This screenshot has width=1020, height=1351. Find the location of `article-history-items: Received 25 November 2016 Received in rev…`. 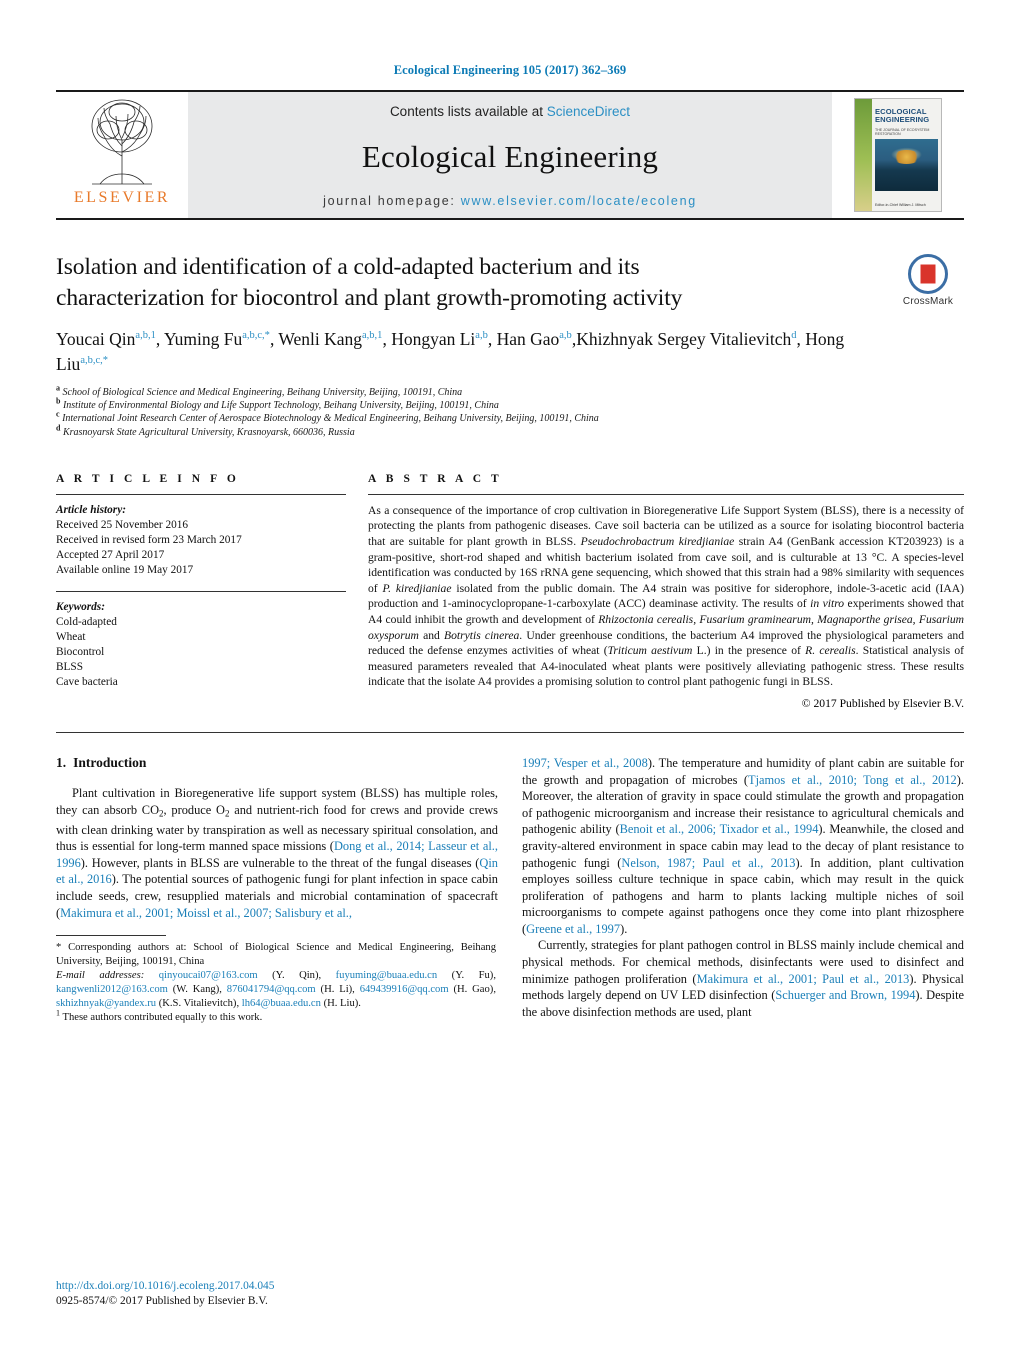

article-history-items: Received 25 November 2016 Received in rev… is located at coordinates (201, 548).